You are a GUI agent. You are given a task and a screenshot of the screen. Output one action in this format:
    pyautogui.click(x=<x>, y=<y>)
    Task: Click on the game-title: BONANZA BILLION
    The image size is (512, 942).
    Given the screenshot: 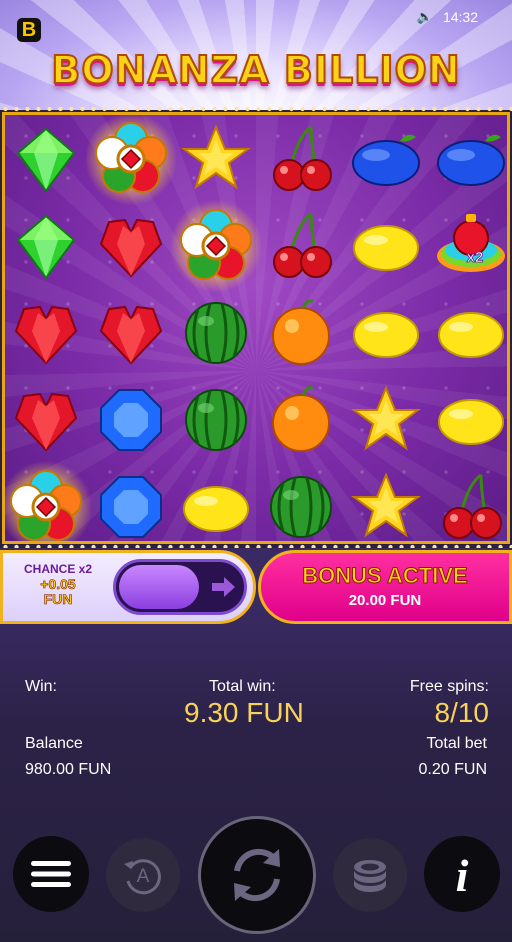 What is the action you would take?
    pyautogui.click(x=255, y=70)
    